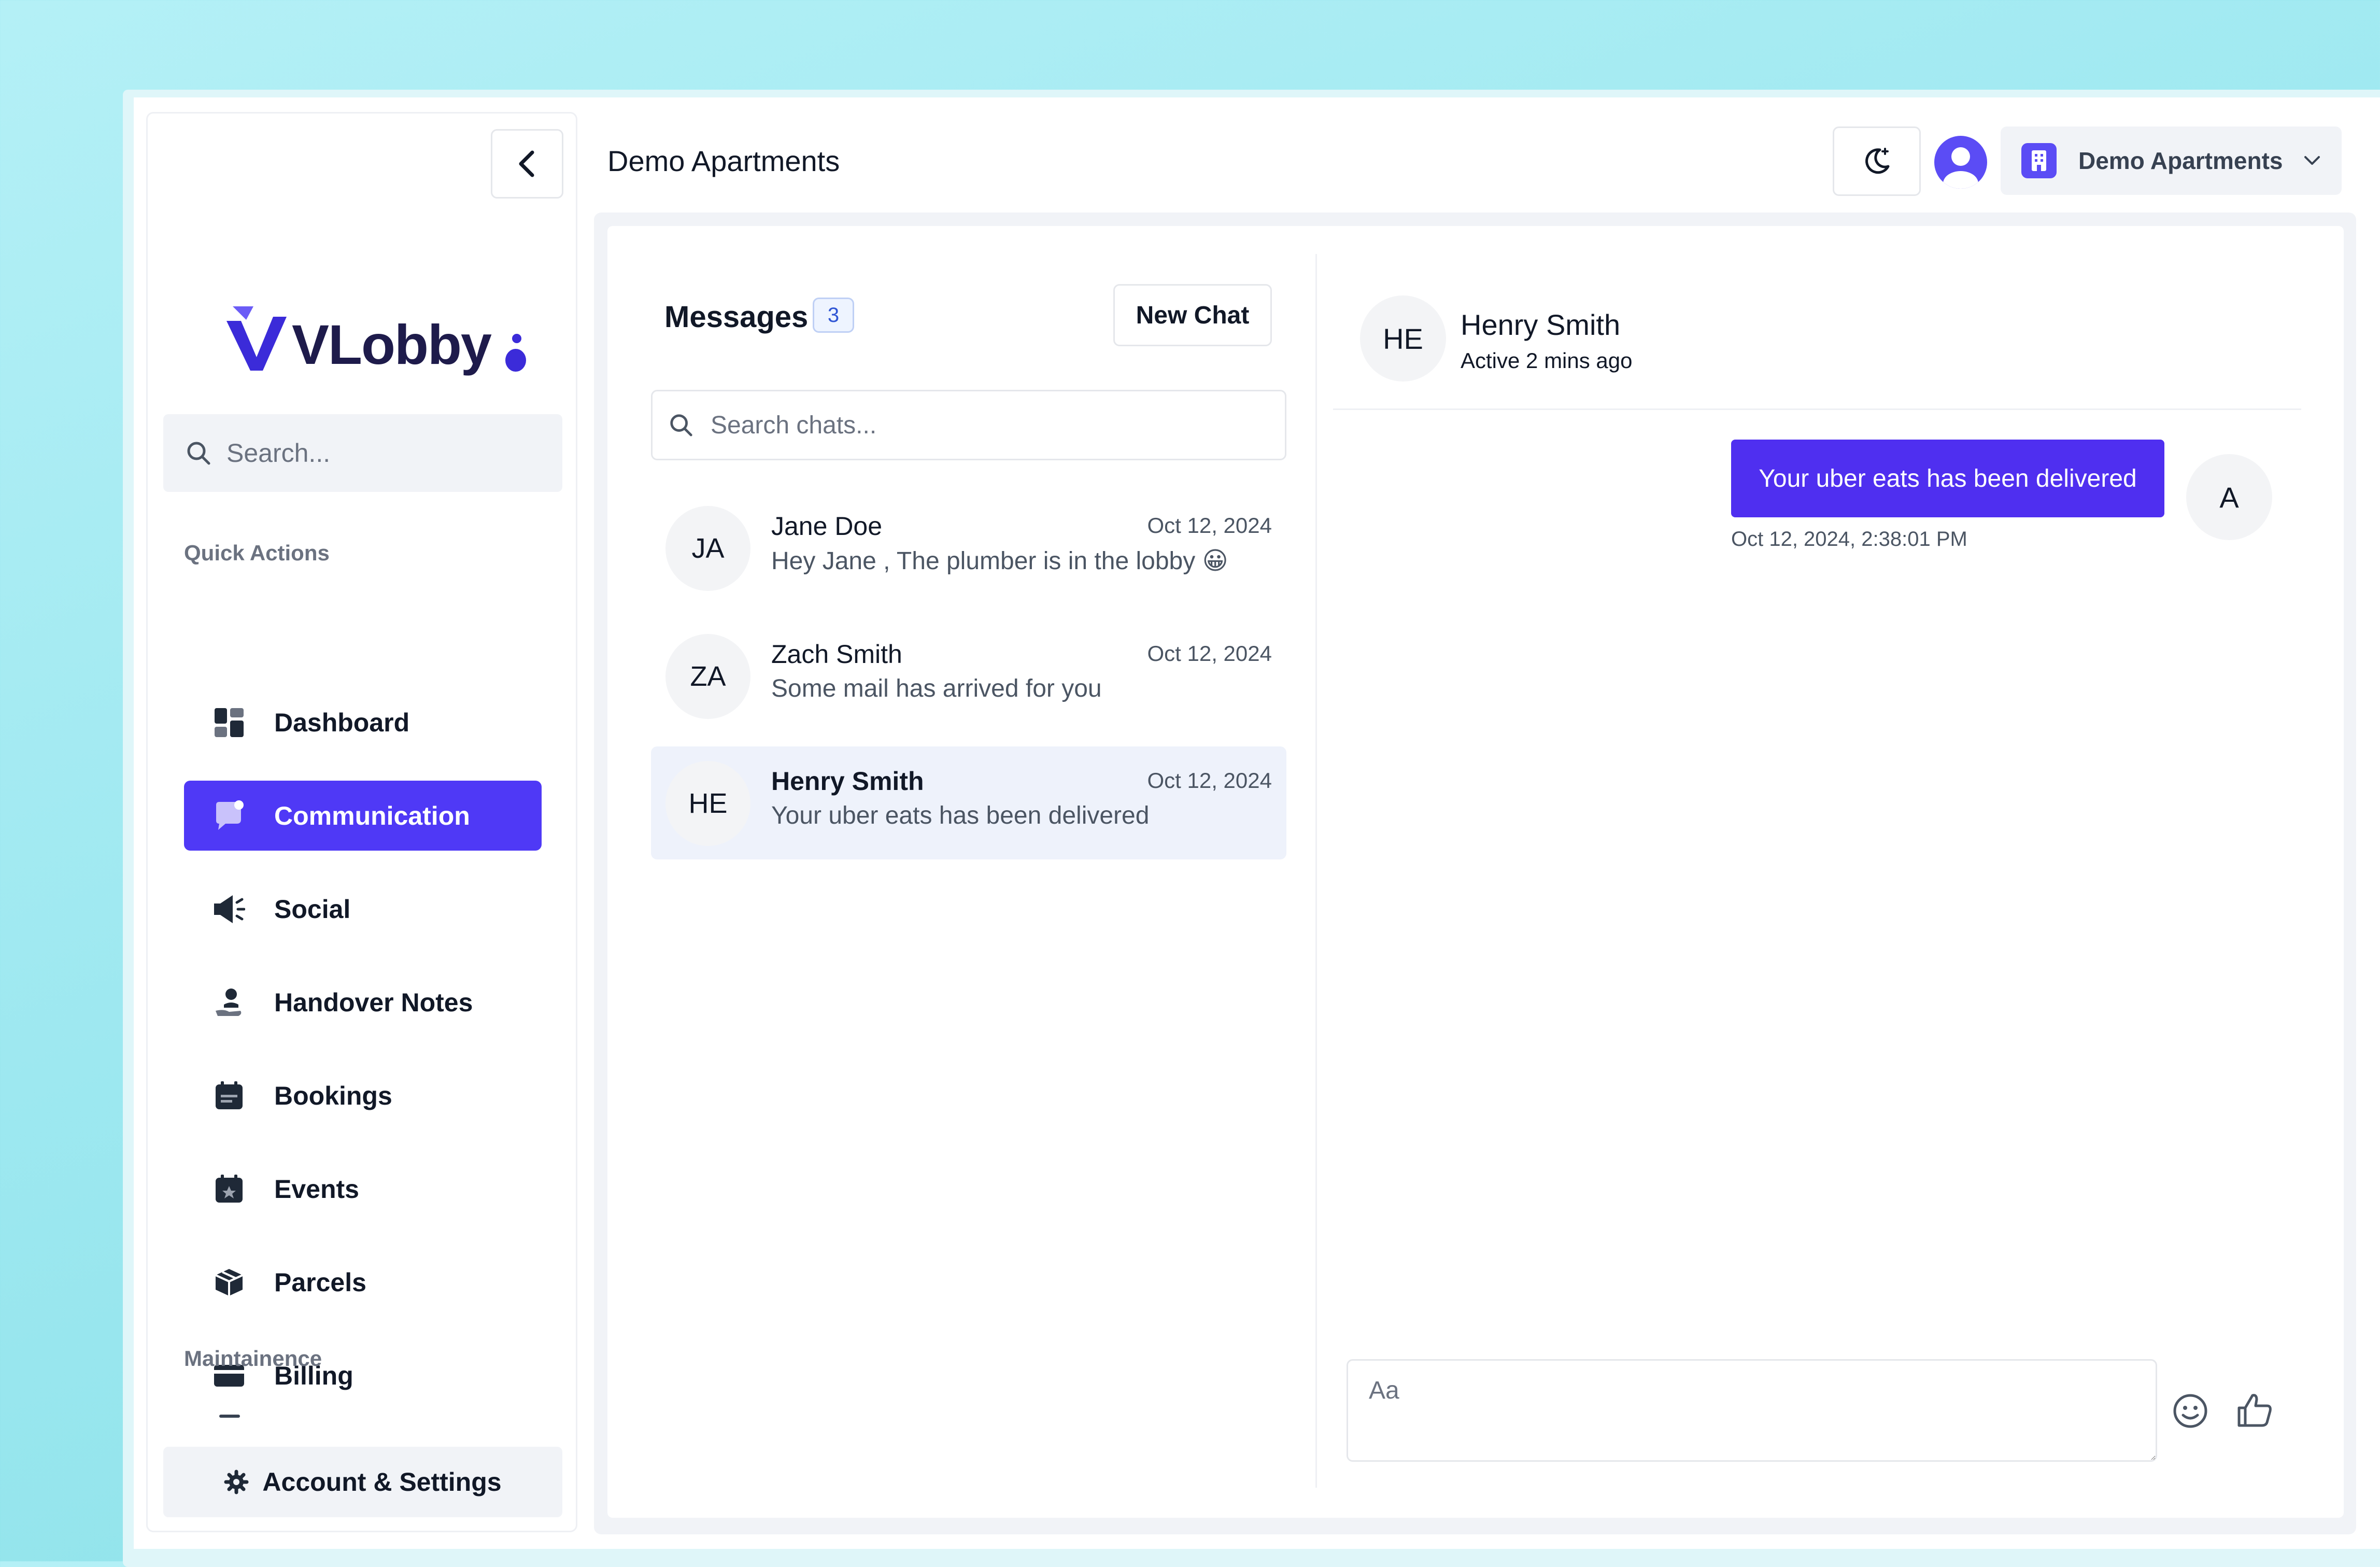 This screenshot has height=1567, width=2380. What do you see at coordinates (229, 816) in the screenshot?
I see `chat-bubble-icon` at bounding box center [229, 816].